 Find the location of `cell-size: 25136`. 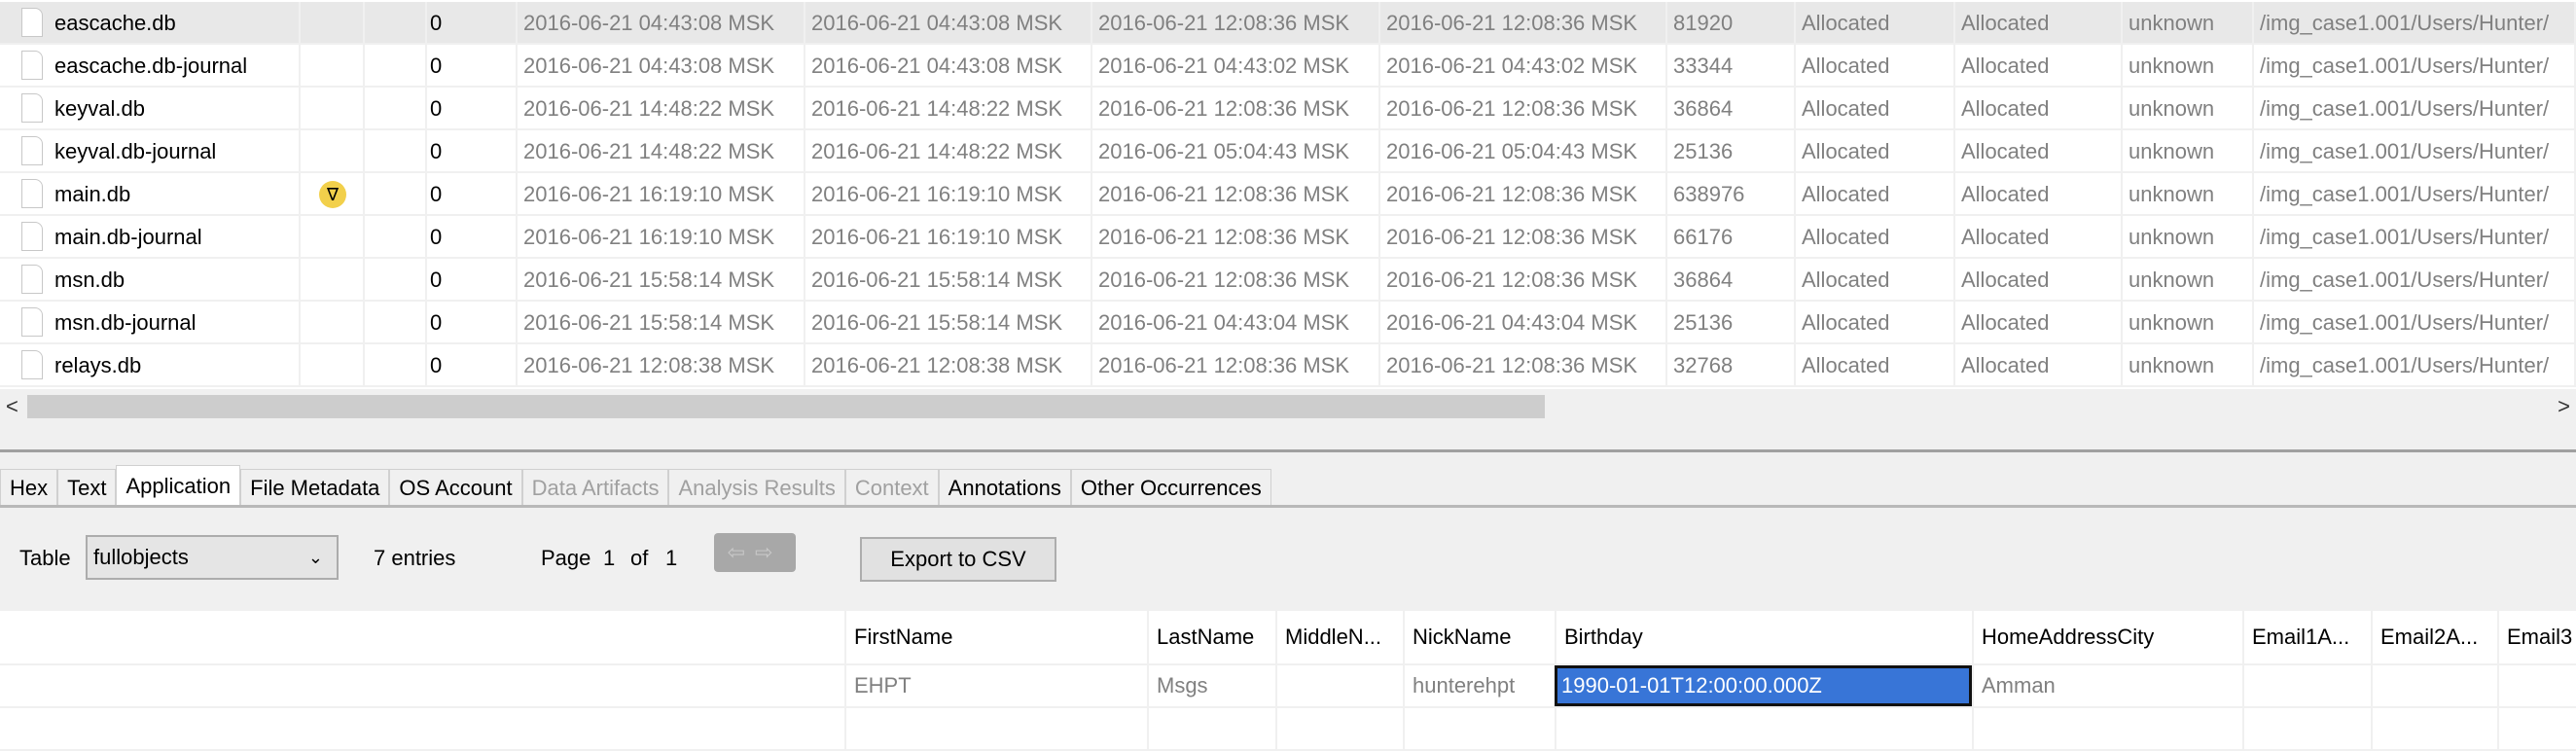

cell-size: 25136 is located at coordinates (1731, 323).